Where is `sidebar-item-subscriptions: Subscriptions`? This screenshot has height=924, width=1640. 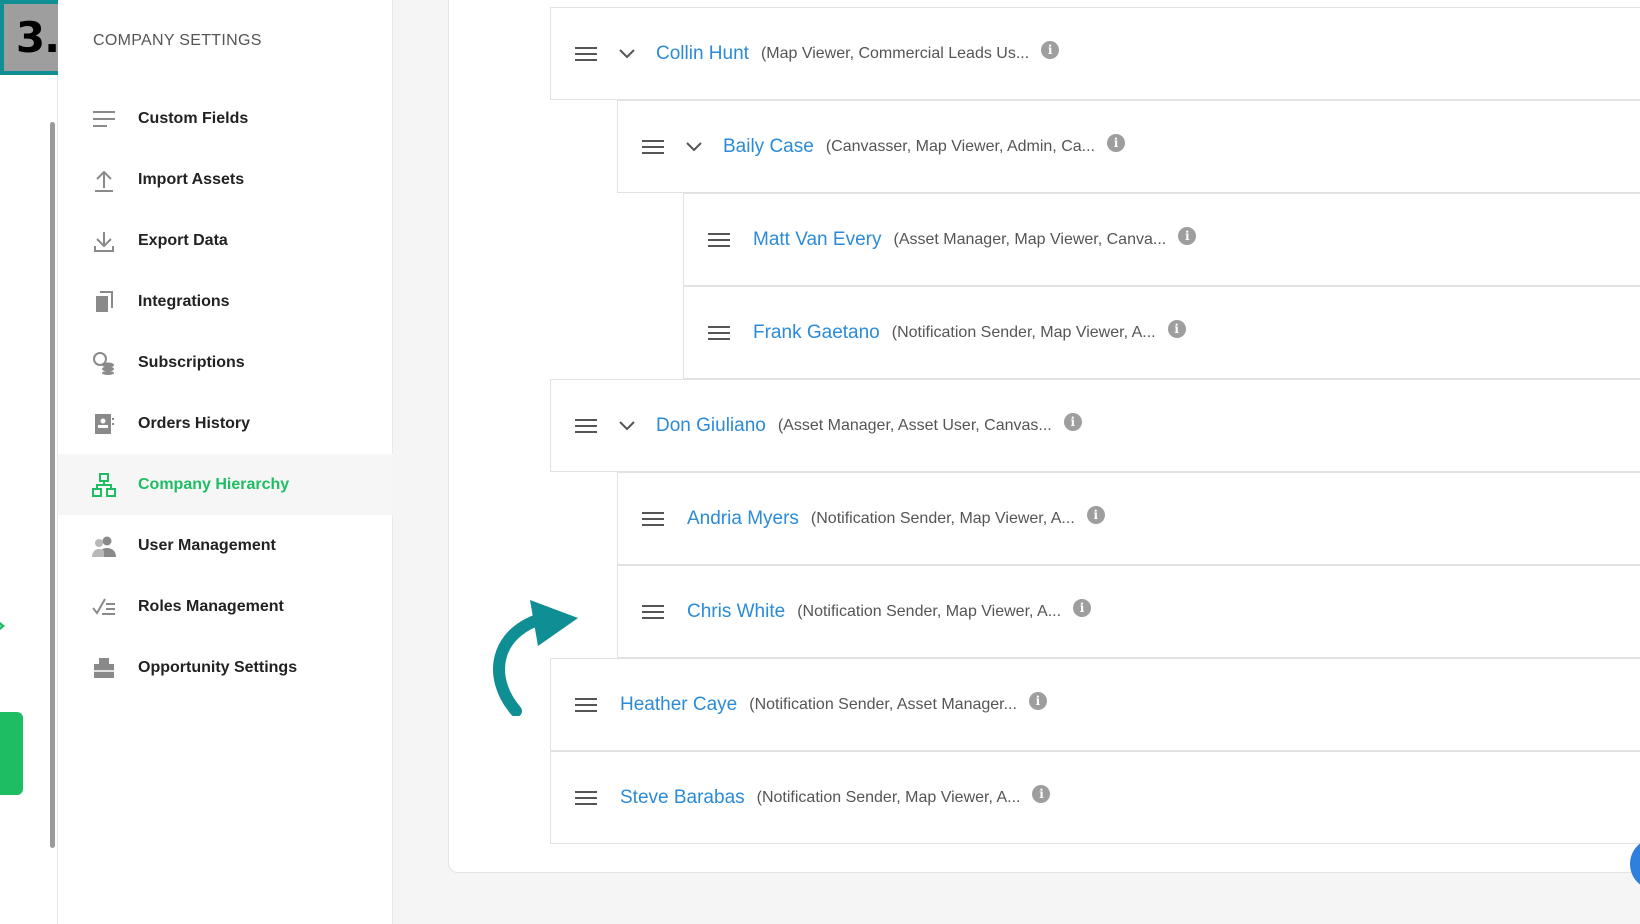 sidebar-item-subscriptions: Subscriptions is located at coordinates (225, 362).